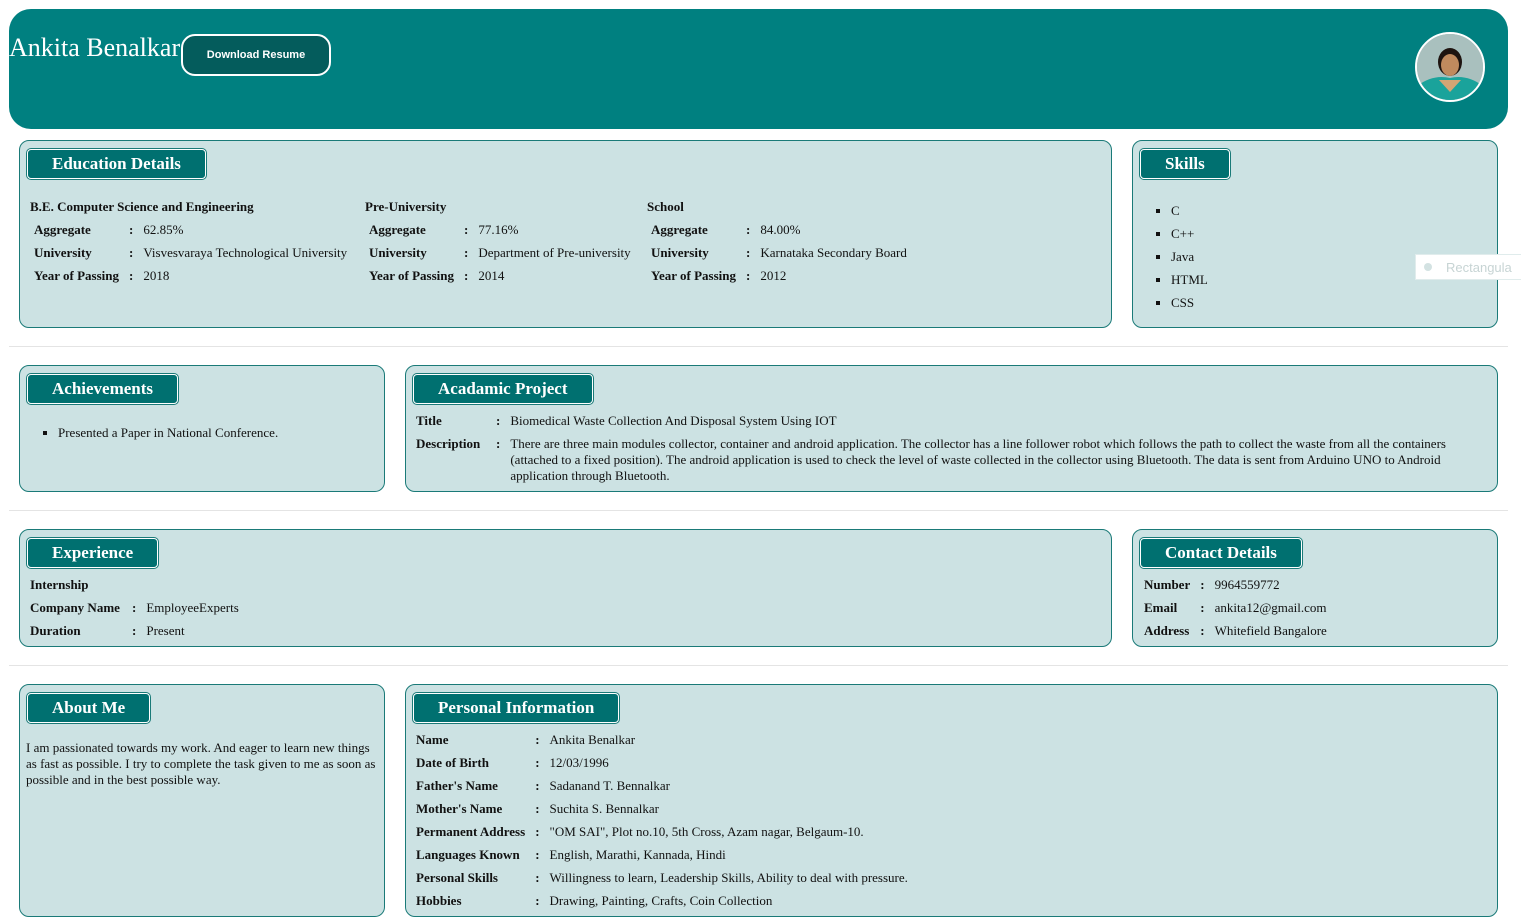 The width and height of the screenshot is (1521, 921). What do you see at coordinates (55, 630) in the screenshot?
I see `label: Duration` at bounding box center [55, 630].